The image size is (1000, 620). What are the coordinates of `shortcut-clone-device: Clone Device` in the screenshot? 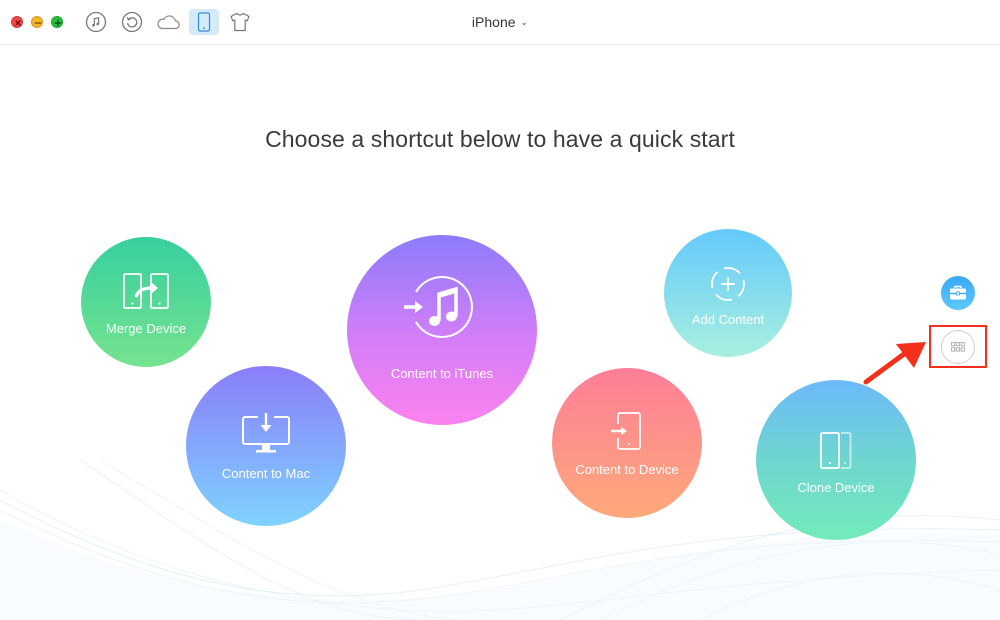 It's located at (836, 460).